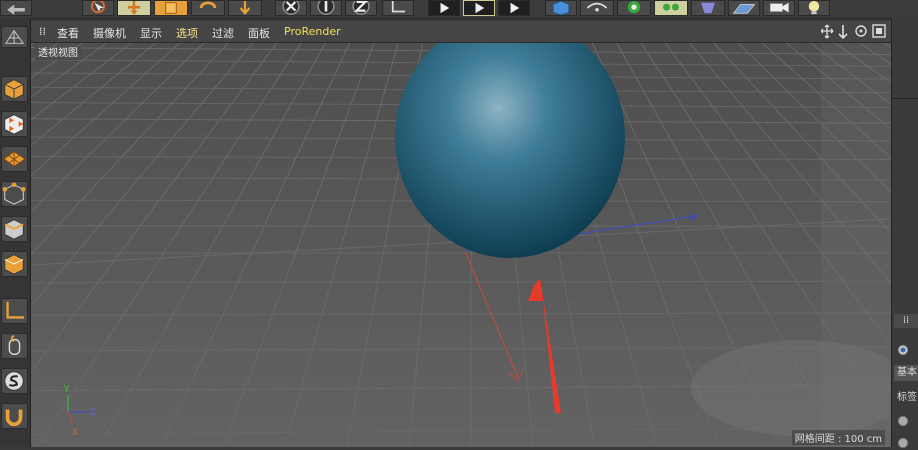  What do you see at coordinates (843, 31) in the screenshot?
I see `zoom-icon` at bounding box center [843, 31].